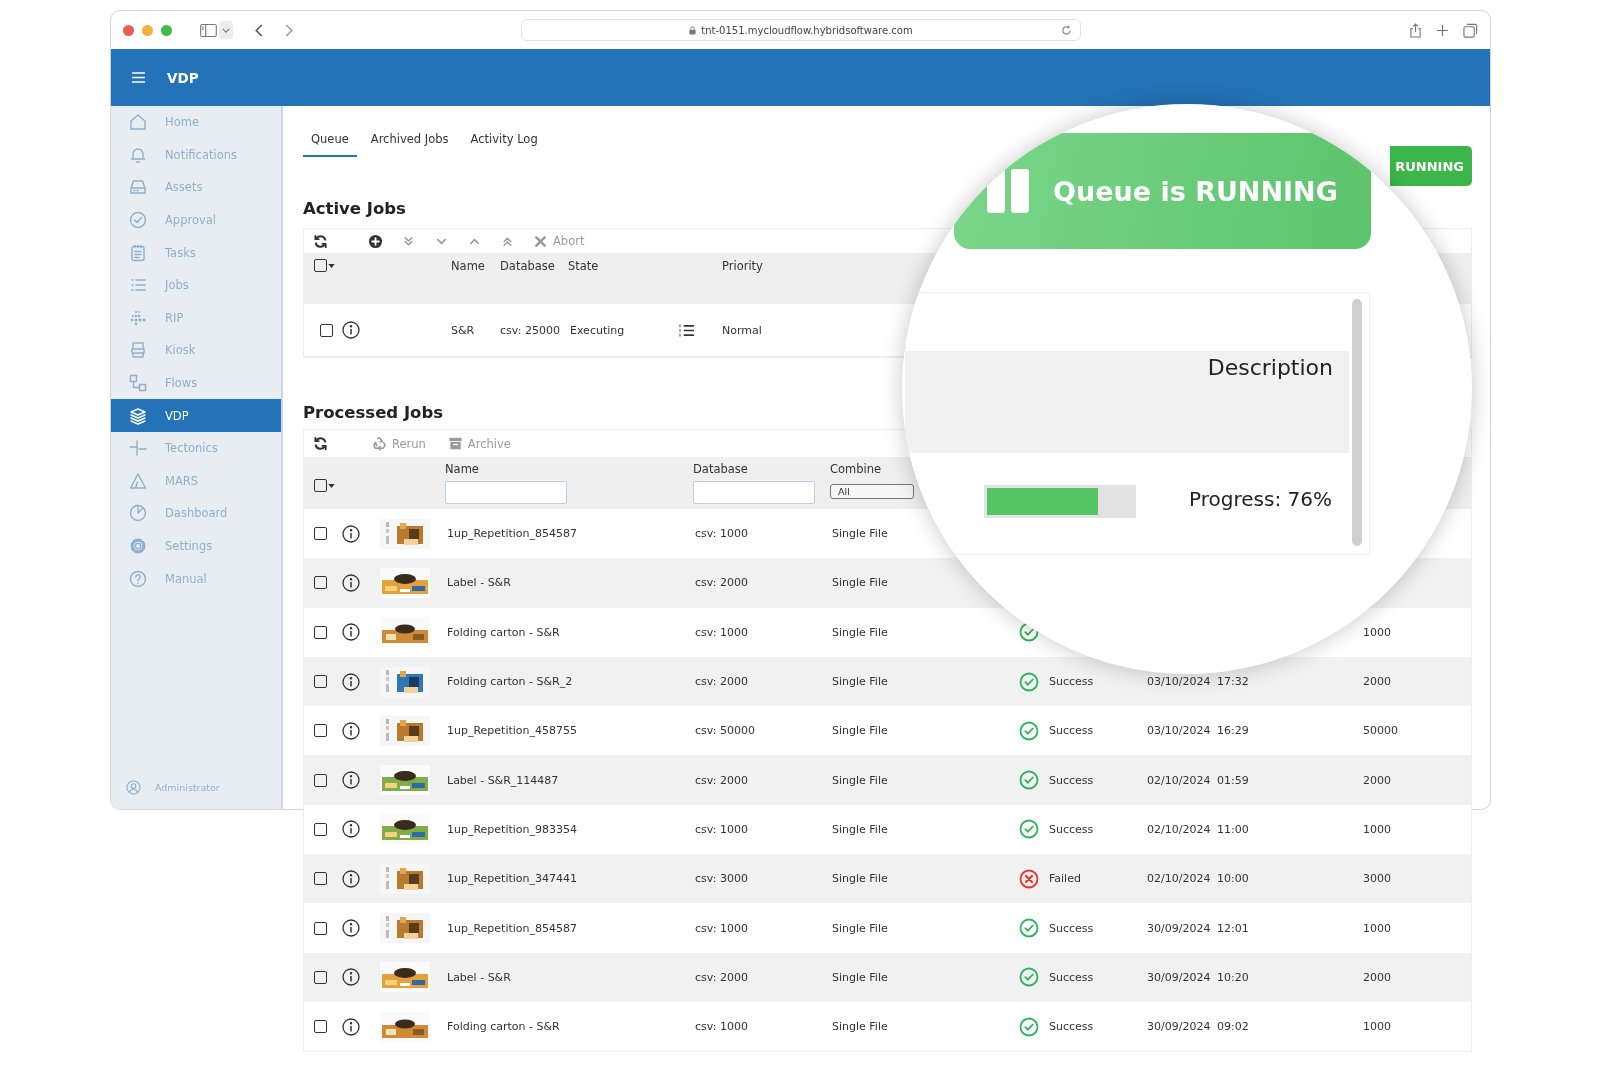  I want to click on sidebar-item: Tasks, so click(196, 252).